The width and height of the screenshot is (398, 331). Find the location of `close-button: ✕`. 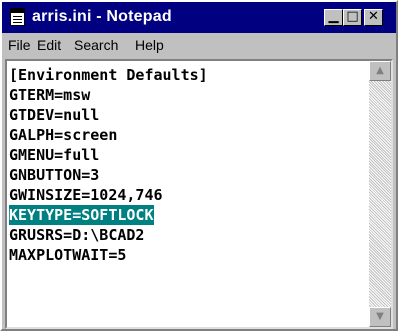

close-button: ✕ is located at coordinates (373, 17).